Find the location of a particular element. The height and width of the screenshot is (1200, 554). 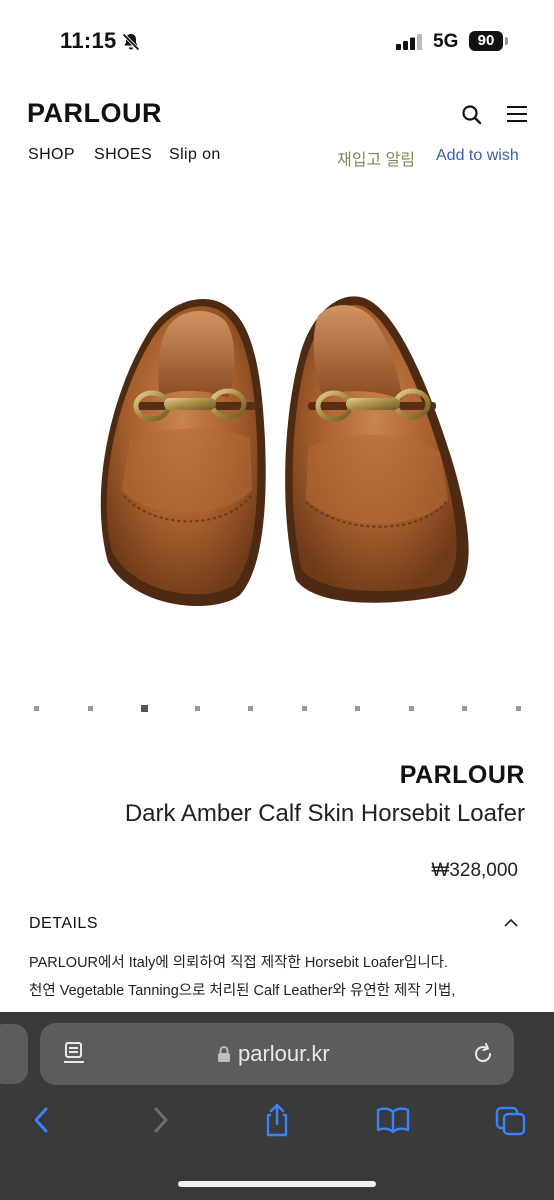

page-menu-icon is located at coordinates (75, 1054).